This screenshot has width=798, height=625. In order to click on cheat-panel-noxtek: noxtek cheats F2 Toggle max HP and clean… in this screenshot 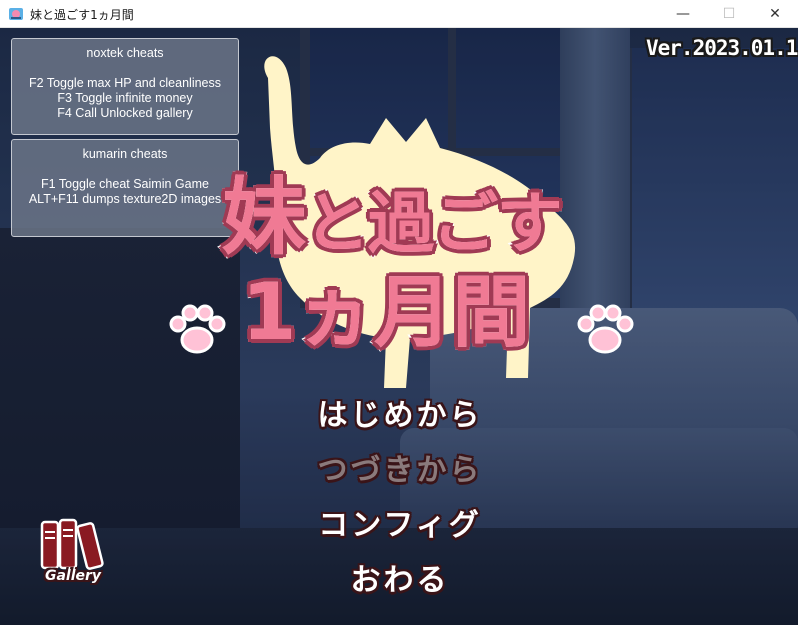, I will do `click(125, 86)`.